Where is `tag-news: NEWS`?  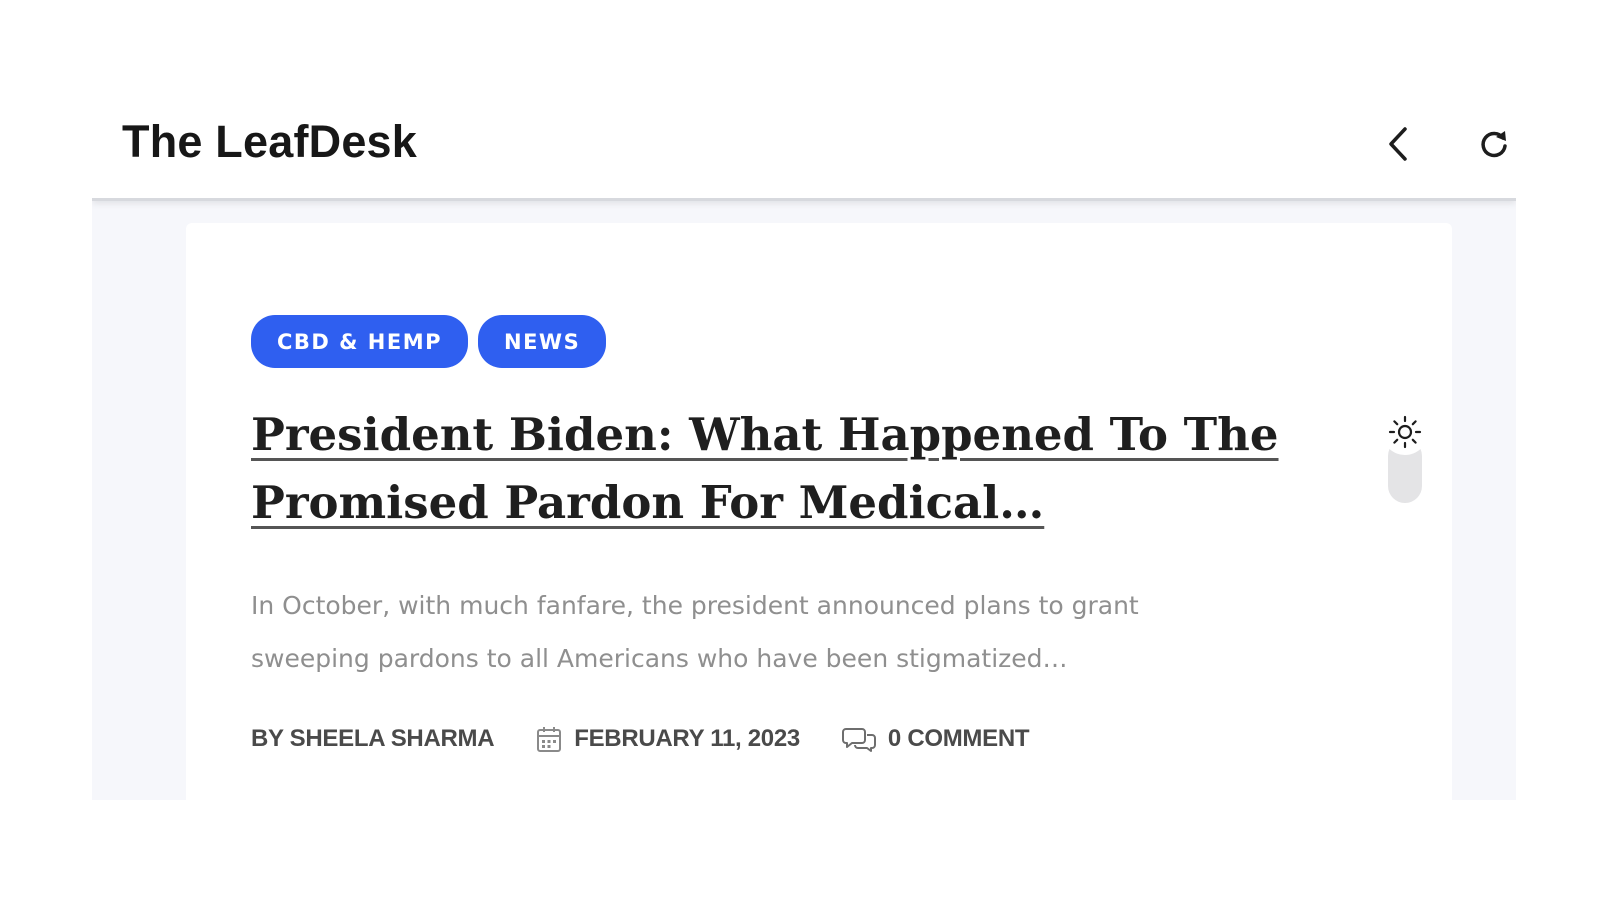 tag-news: NEWS is located at coordinates (542, 341).